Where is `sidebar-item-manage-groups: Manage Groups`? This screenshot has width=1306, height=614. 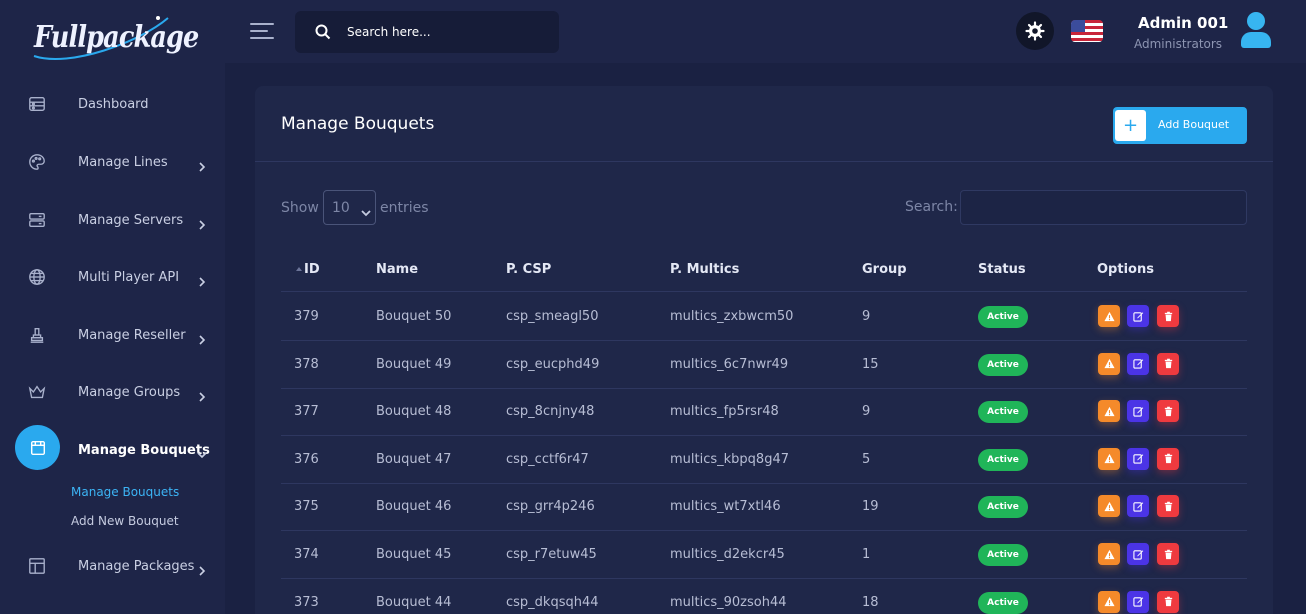
sidebar-item-manage-groups: Manage Groups is located at coordinates (112, 392).